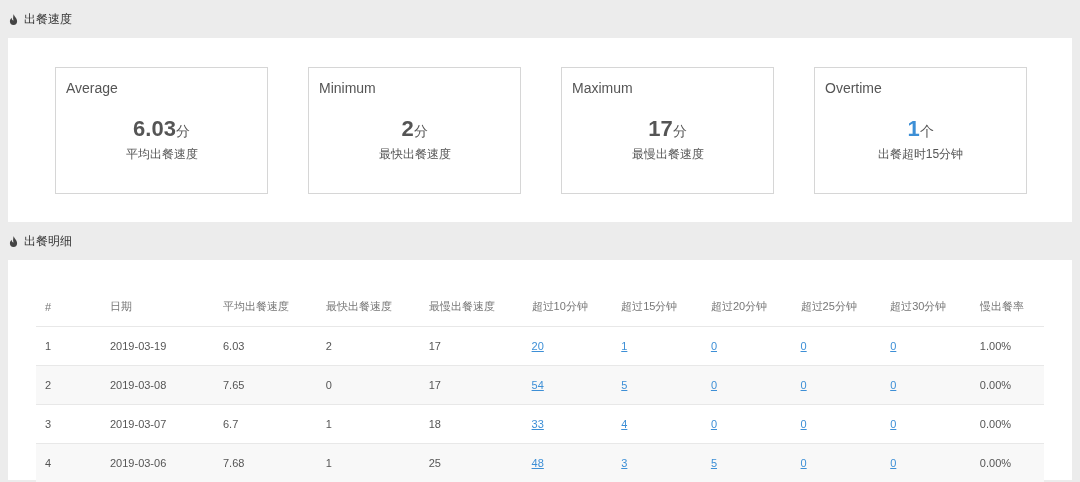 The width and height of the screenshot is (1080, 482). Describe the element at coordinates (48, 463) in the screenshot. I see `table-cell: 4` at that location.